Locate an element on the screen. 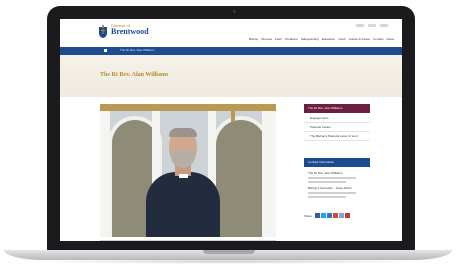  share-bar: Share is located at coordinates (327, 215).